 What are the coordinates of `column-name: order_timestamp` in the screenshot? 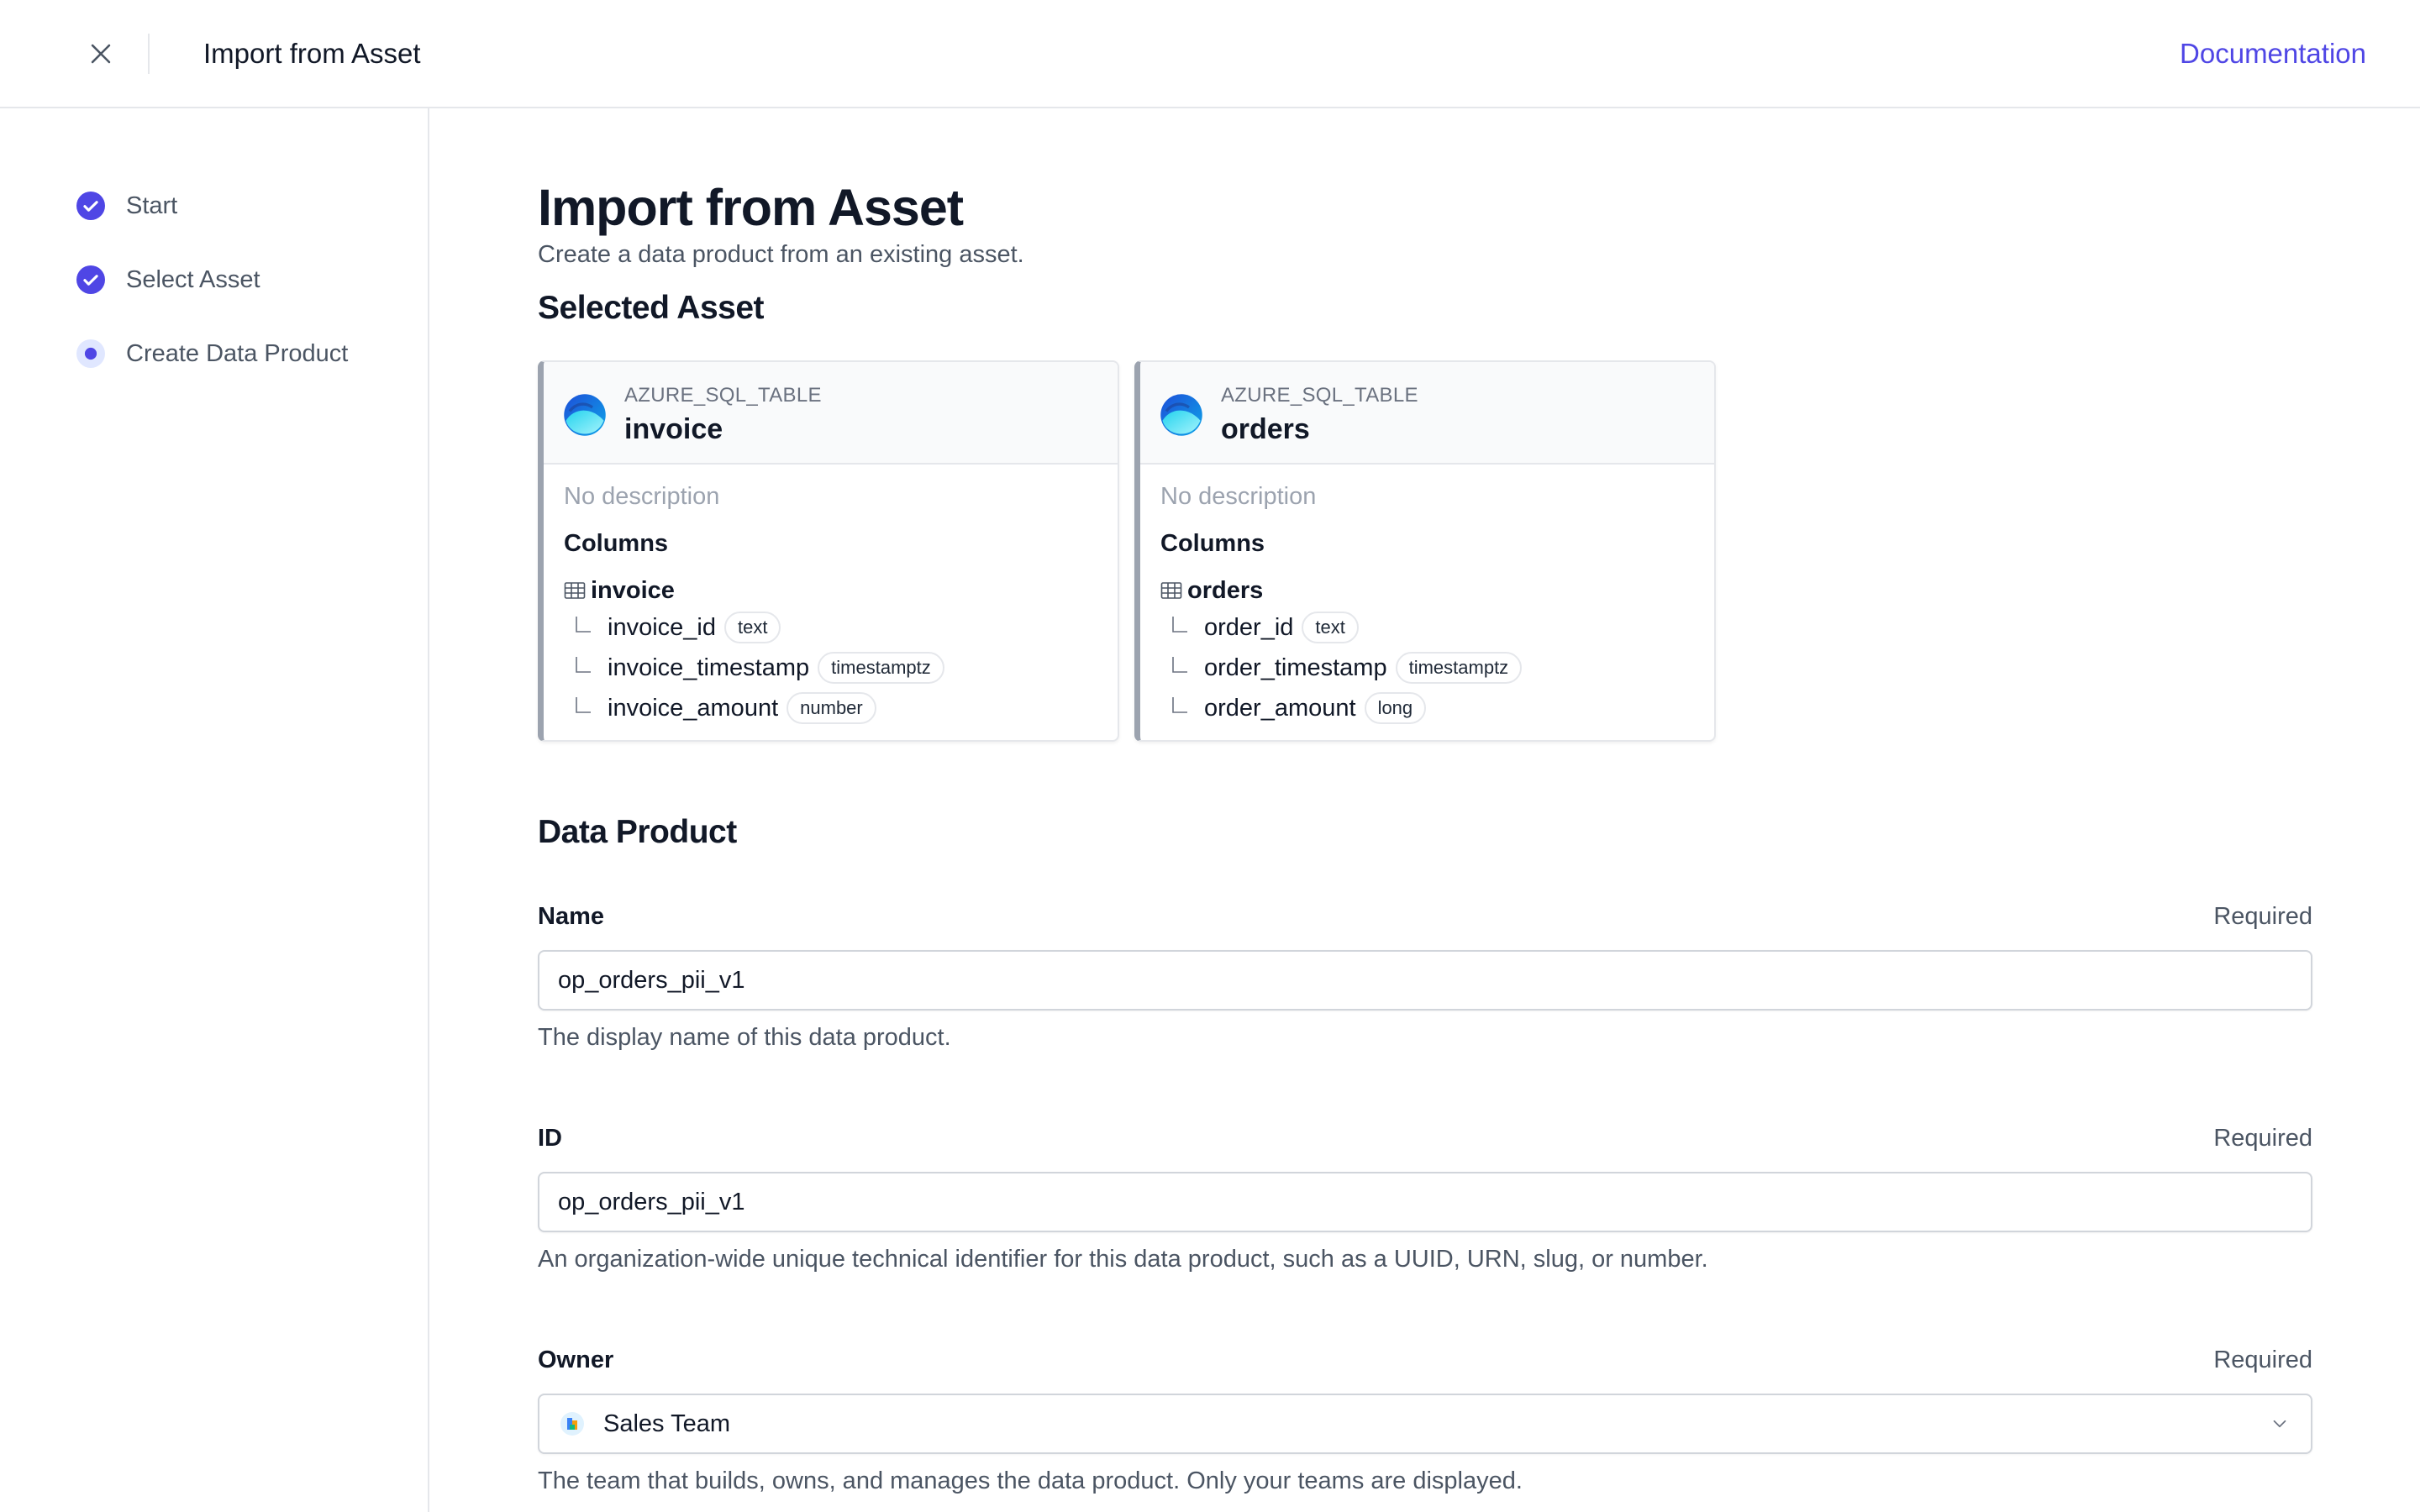 It's located at (1295, 667).